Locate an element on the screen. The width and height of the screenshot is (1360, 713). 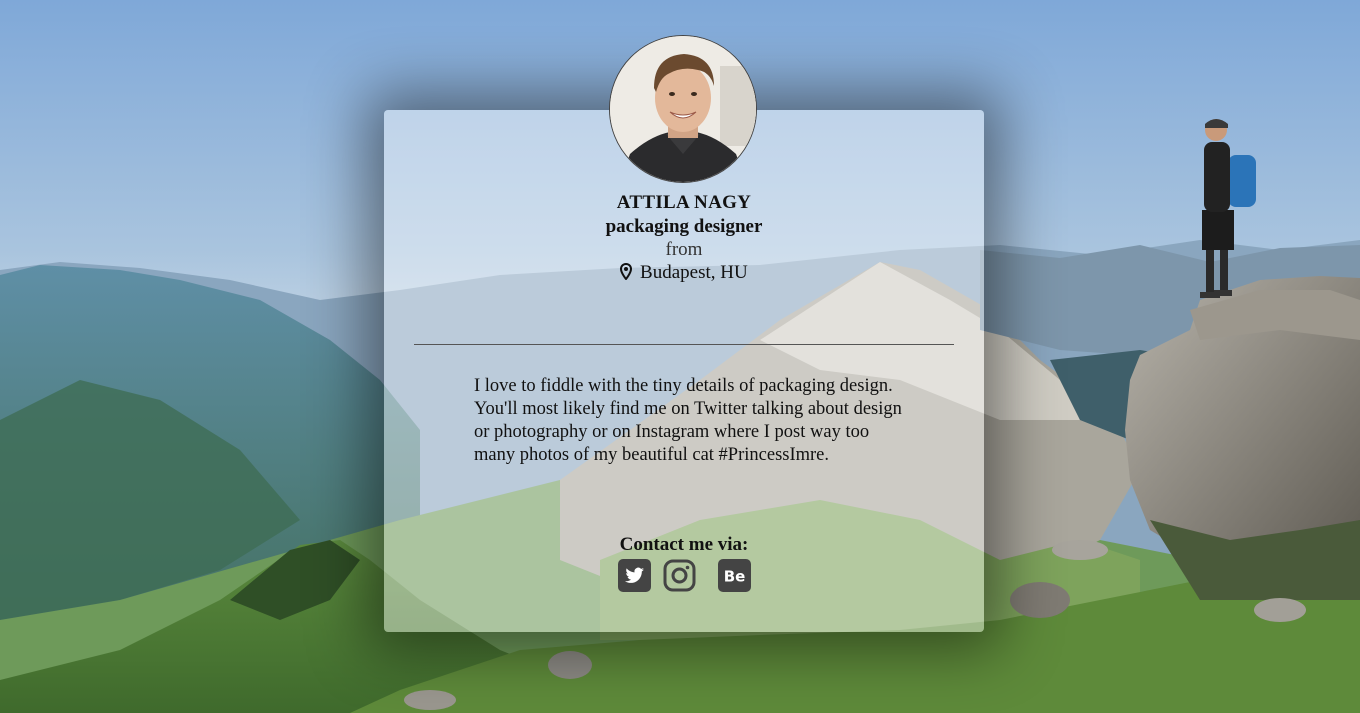
location: Budapest, HU is located at coordinates (684, 273).